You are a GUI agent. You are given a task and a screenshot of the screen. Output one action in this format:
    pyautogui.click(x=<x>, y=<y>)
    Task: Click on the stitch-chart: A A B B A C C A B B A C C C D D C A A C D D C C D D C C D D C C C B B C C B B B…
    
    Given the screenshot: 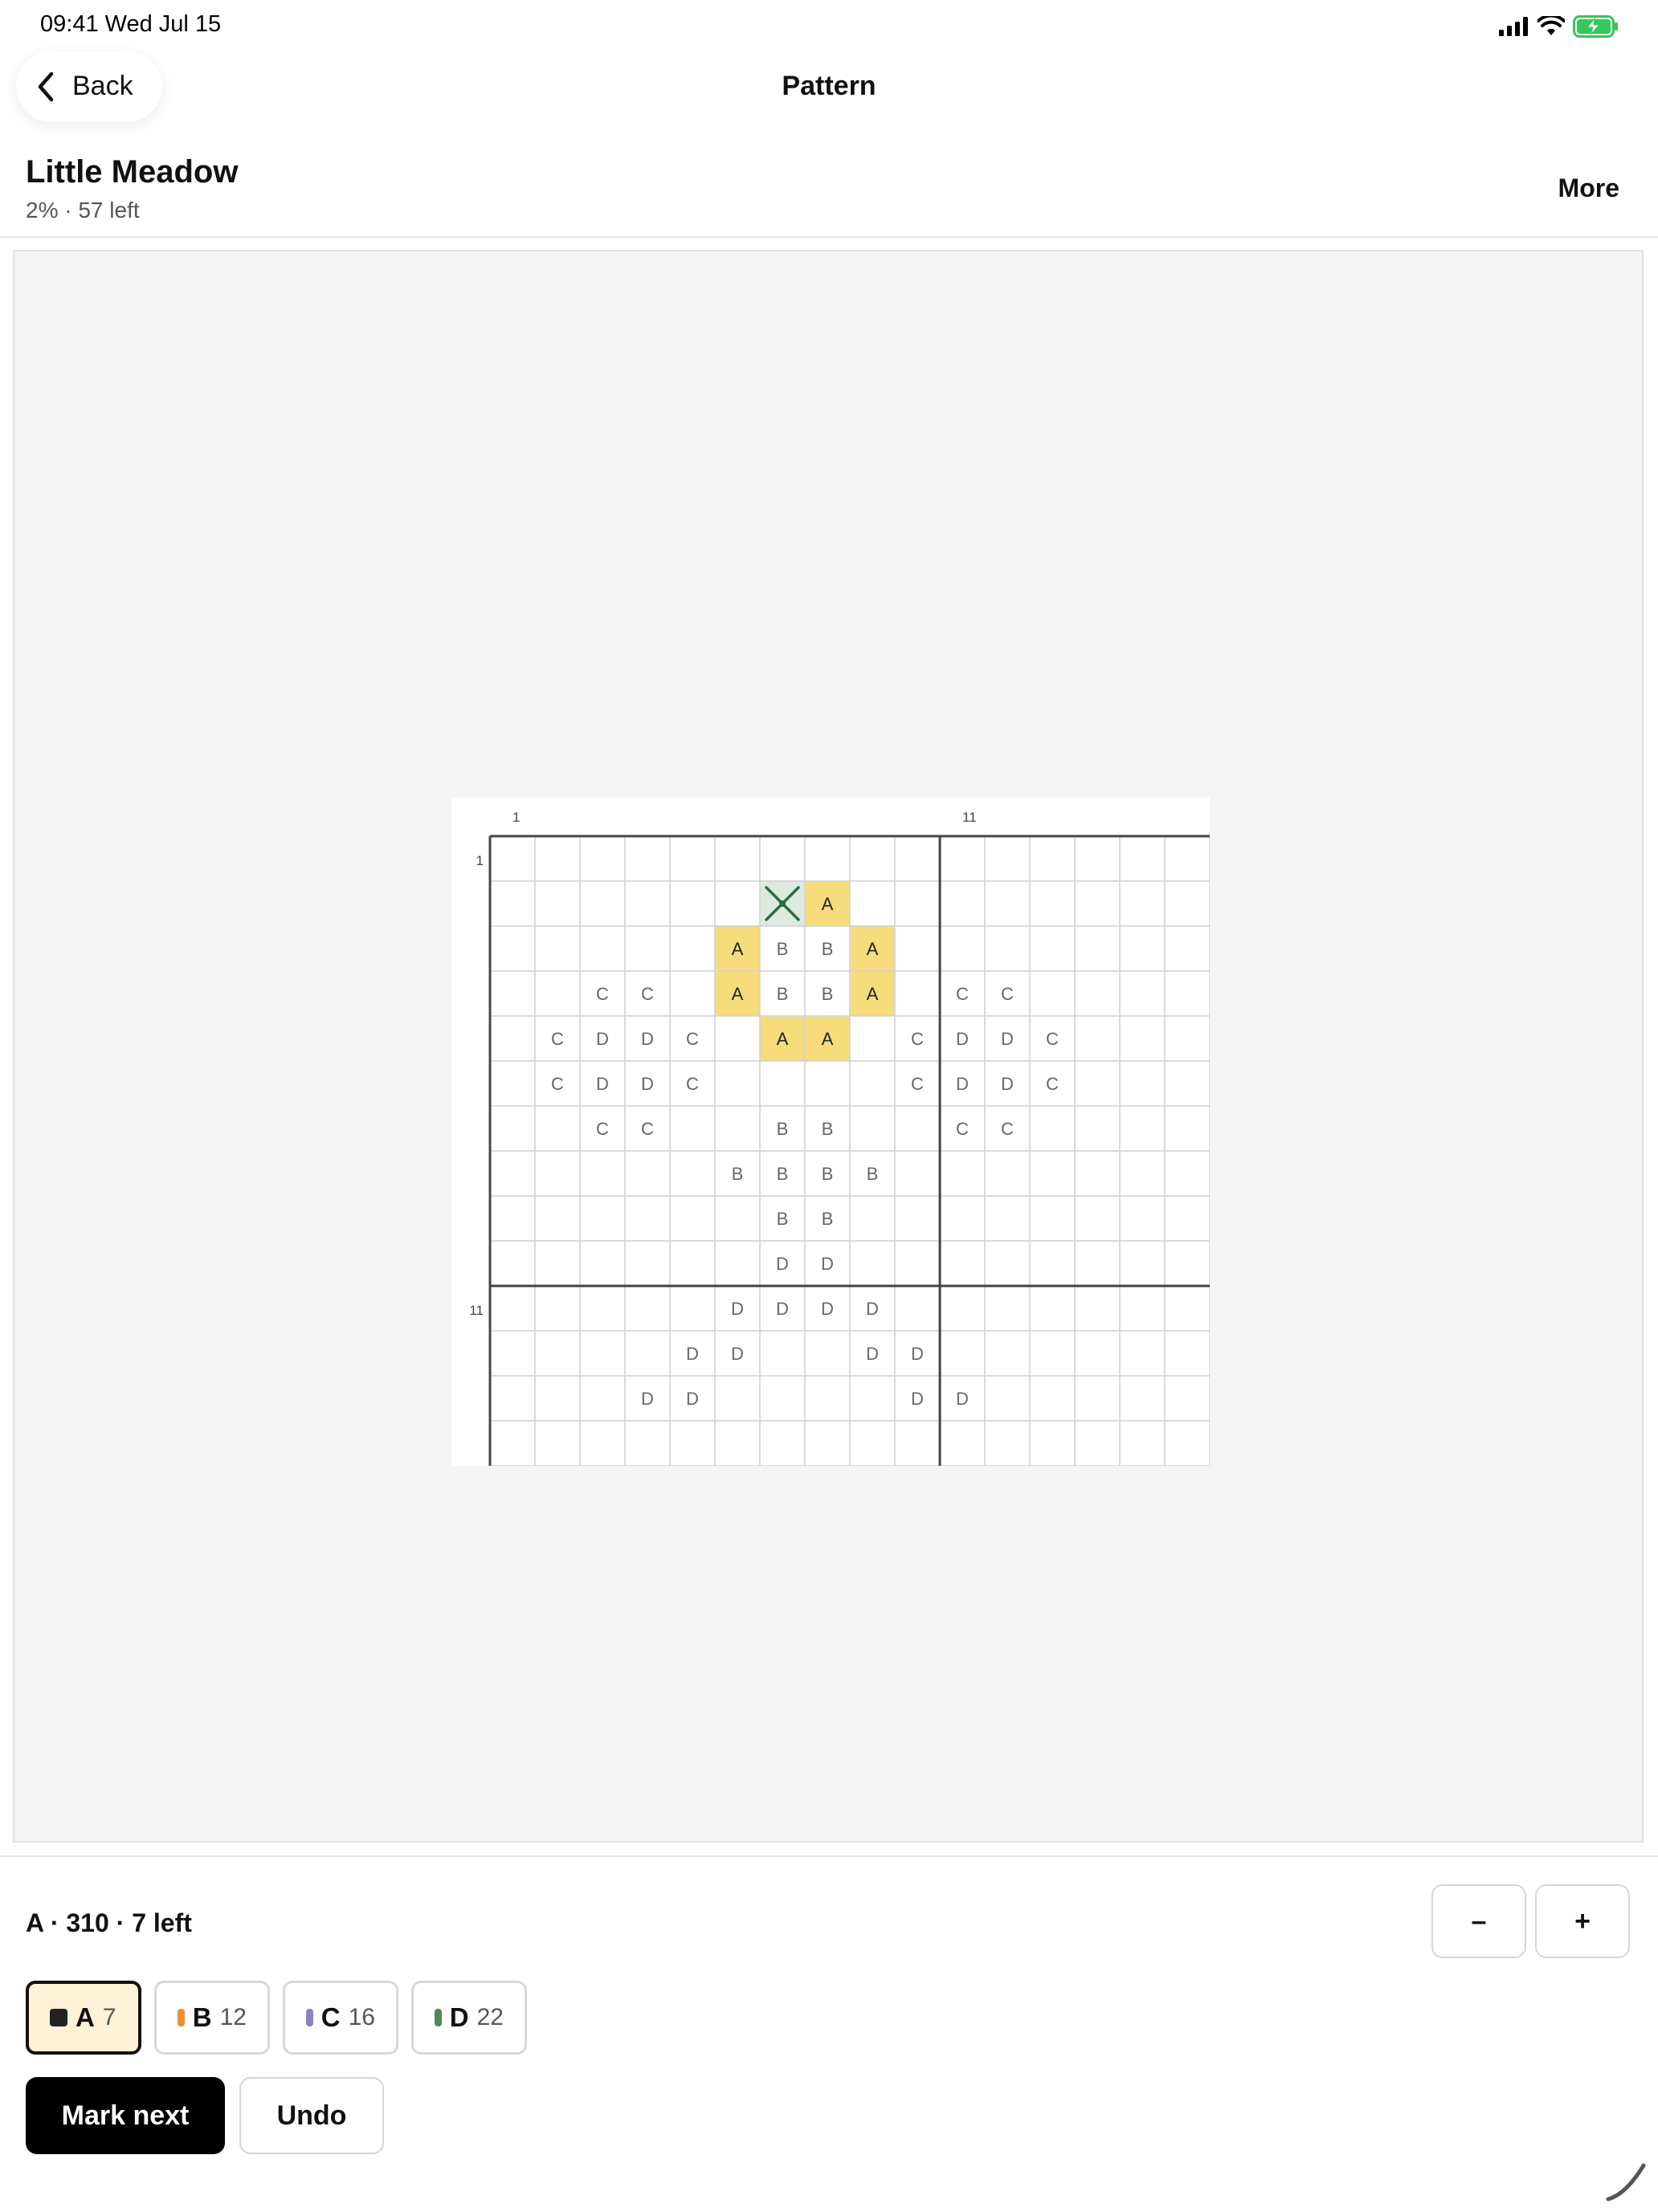 What is the action you would take?
    pyautogui.click(x=830, y=1132)
    